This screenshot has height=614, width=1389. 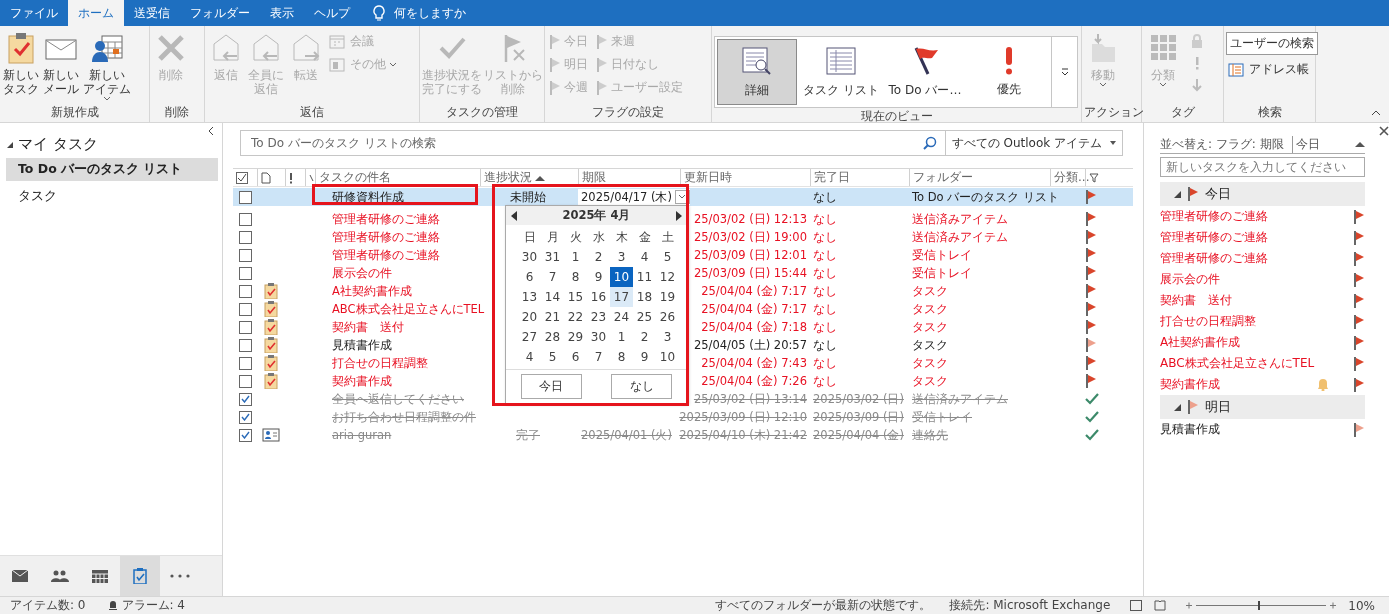 What do you see at coordinates (112, 196) in the screenshot?
I see `nav-item: タスク` at bounding box center [112, 196].